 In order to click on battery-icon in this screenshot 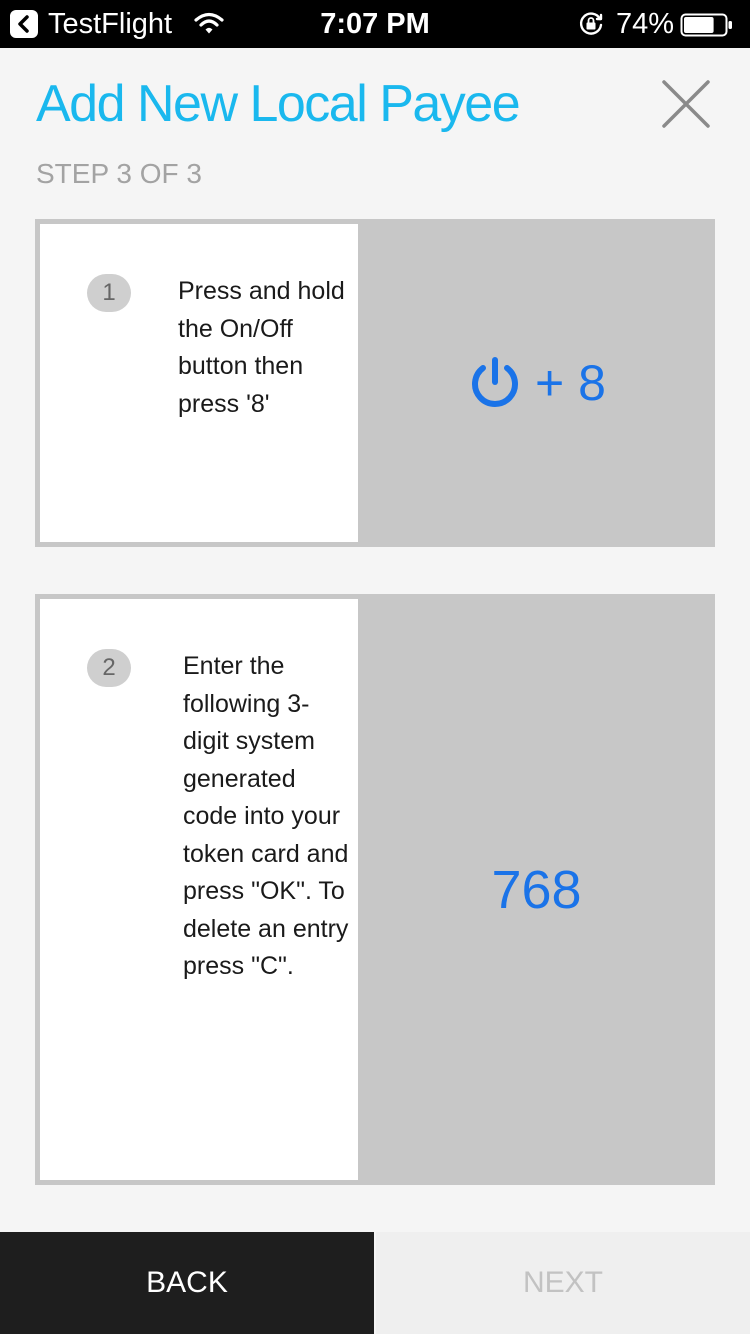, I will do `click(707, 27)`.